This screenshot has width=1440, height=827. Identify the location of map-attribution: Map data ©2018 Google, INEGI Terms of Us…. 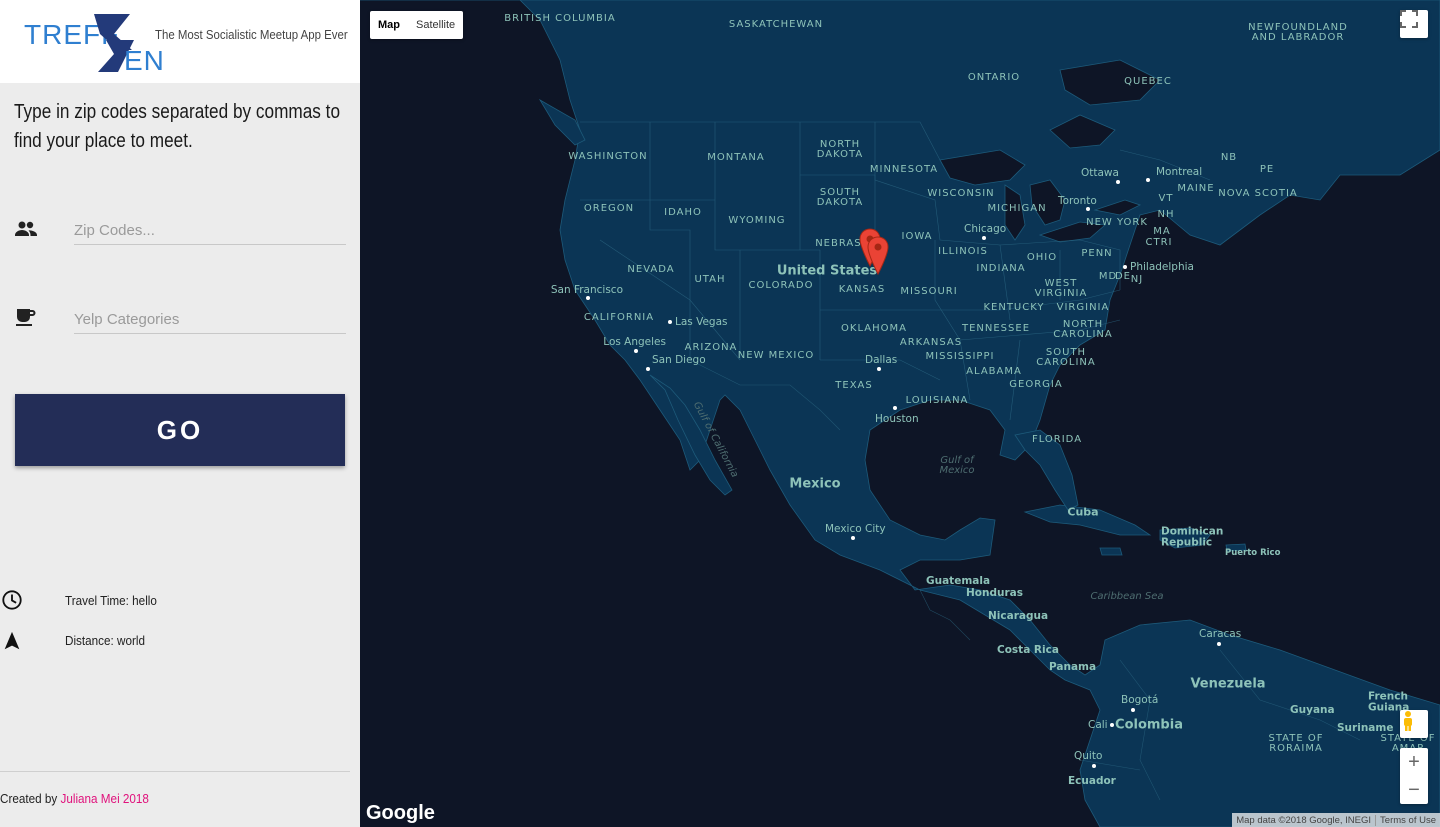
(1336, 820).